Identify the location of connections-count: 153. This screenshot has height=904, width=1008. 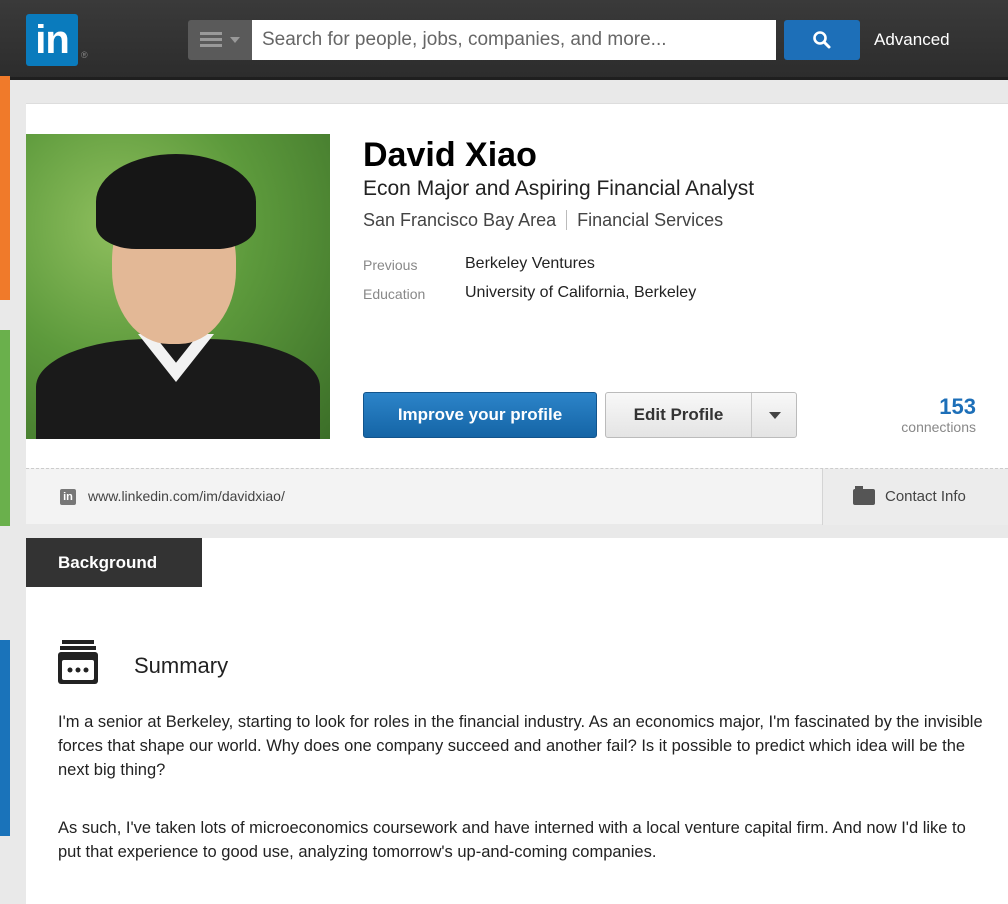
(957, 407).